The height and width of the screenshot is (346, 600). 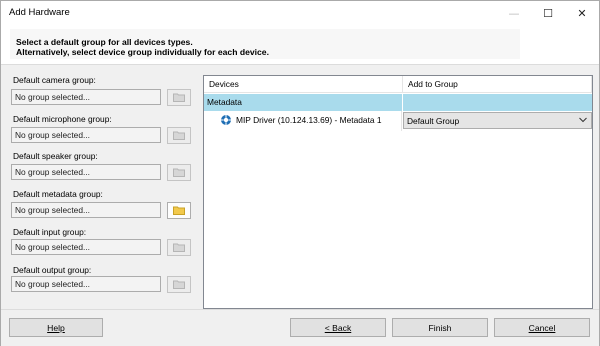 I want to click on output-group-browse-button, so click(x=179, y=284).